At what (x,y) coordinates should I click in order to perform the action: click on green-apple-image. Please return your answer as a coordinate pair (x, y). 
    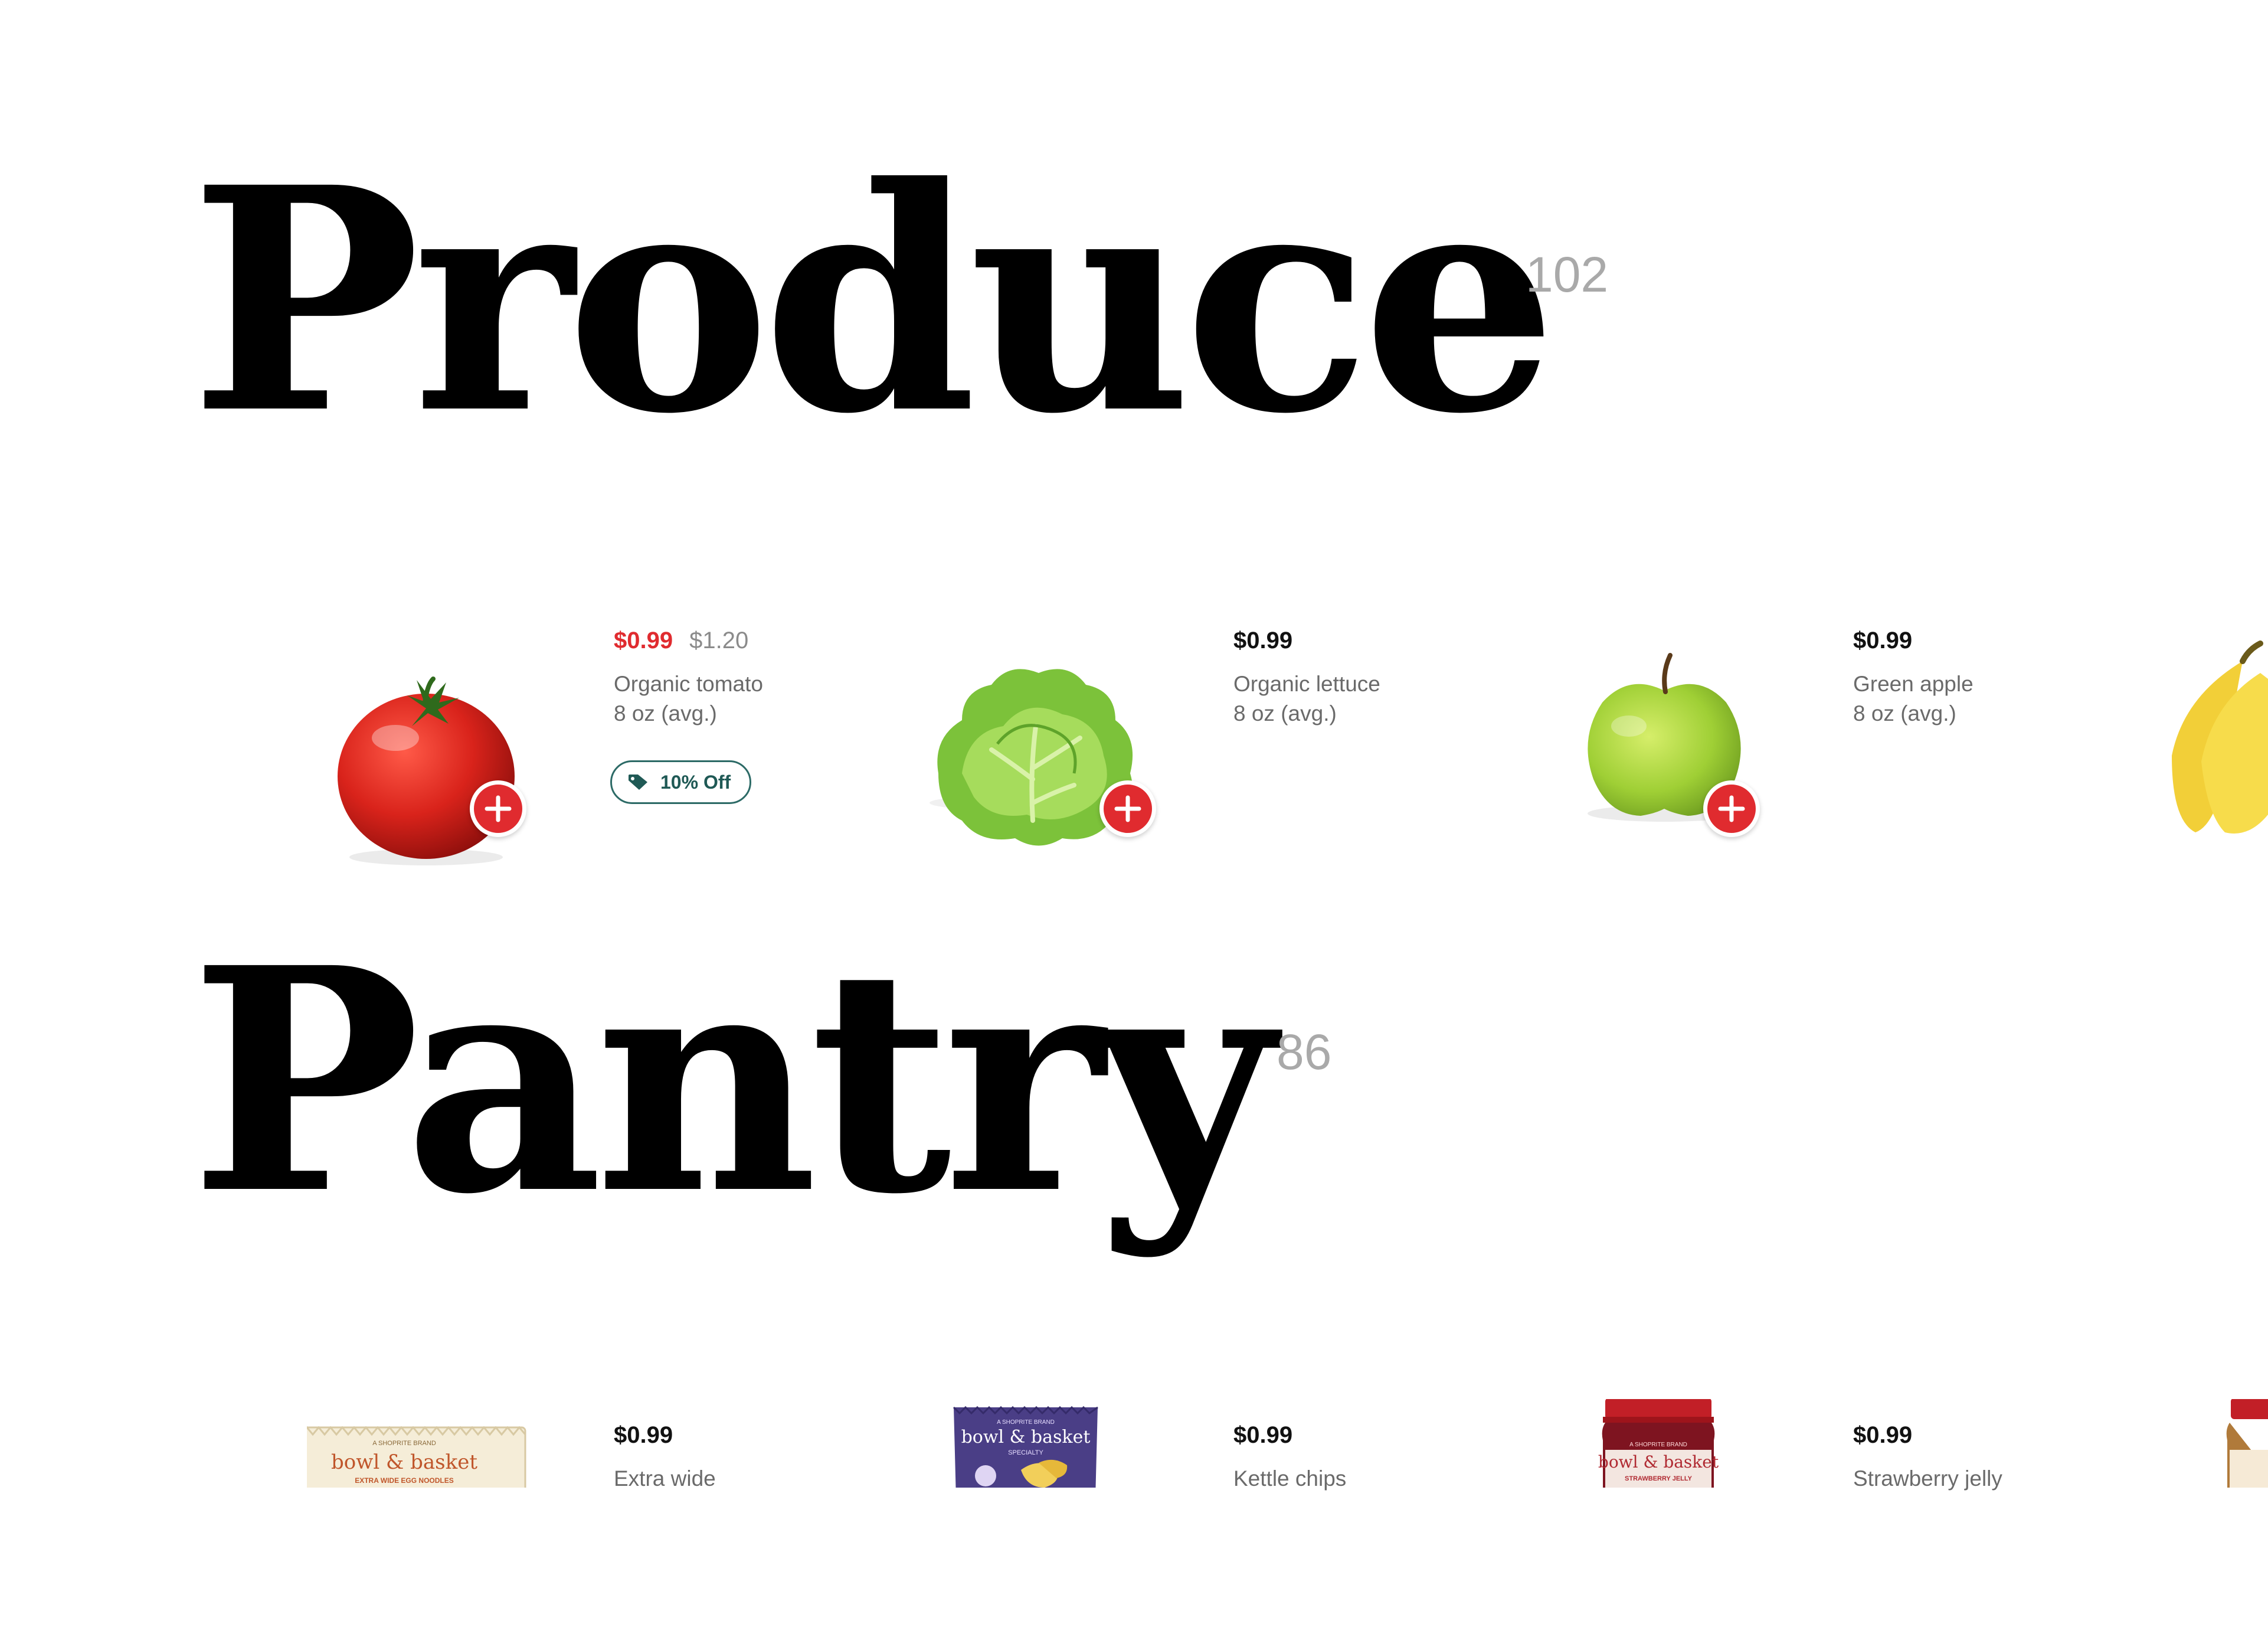
    Looking at the image, I should click on (1664, 738).